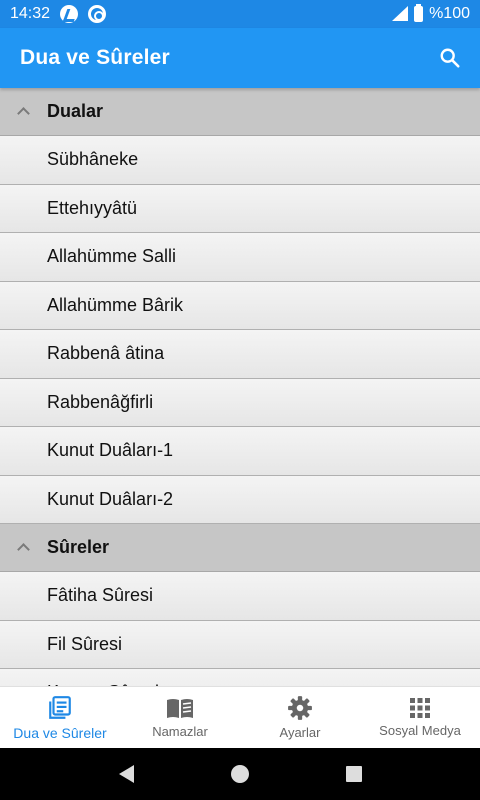 This screenshot has height=800, width=480. What do you see at coordinates (126, 774) in the screenshot?
I see `back-icon` at bounding box center [126, 774].